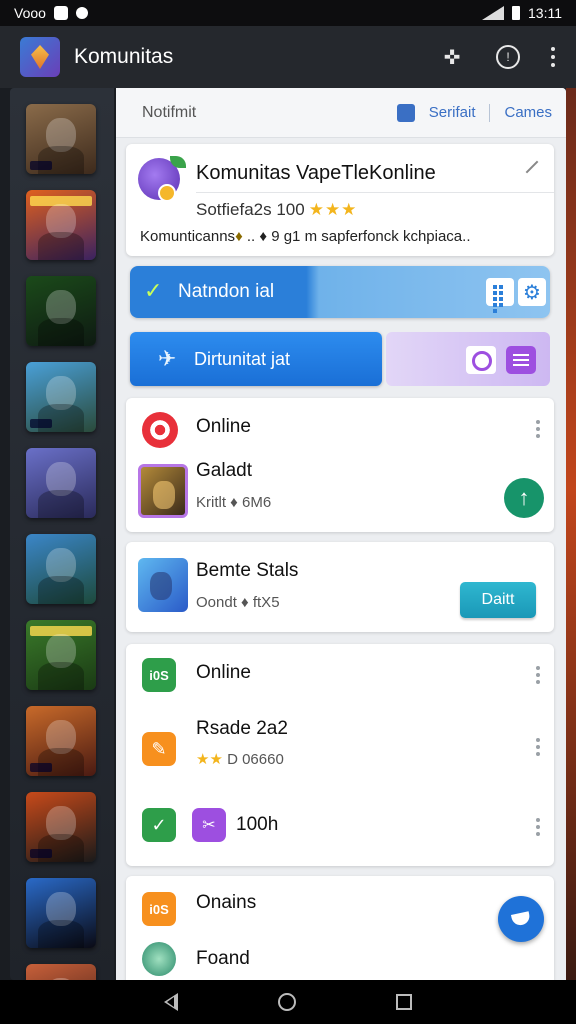  What do you see at coordinates (226, 291) in the screenshot?
I see `status-banner-label: Natndon ial` at bounding box center [226, 291].